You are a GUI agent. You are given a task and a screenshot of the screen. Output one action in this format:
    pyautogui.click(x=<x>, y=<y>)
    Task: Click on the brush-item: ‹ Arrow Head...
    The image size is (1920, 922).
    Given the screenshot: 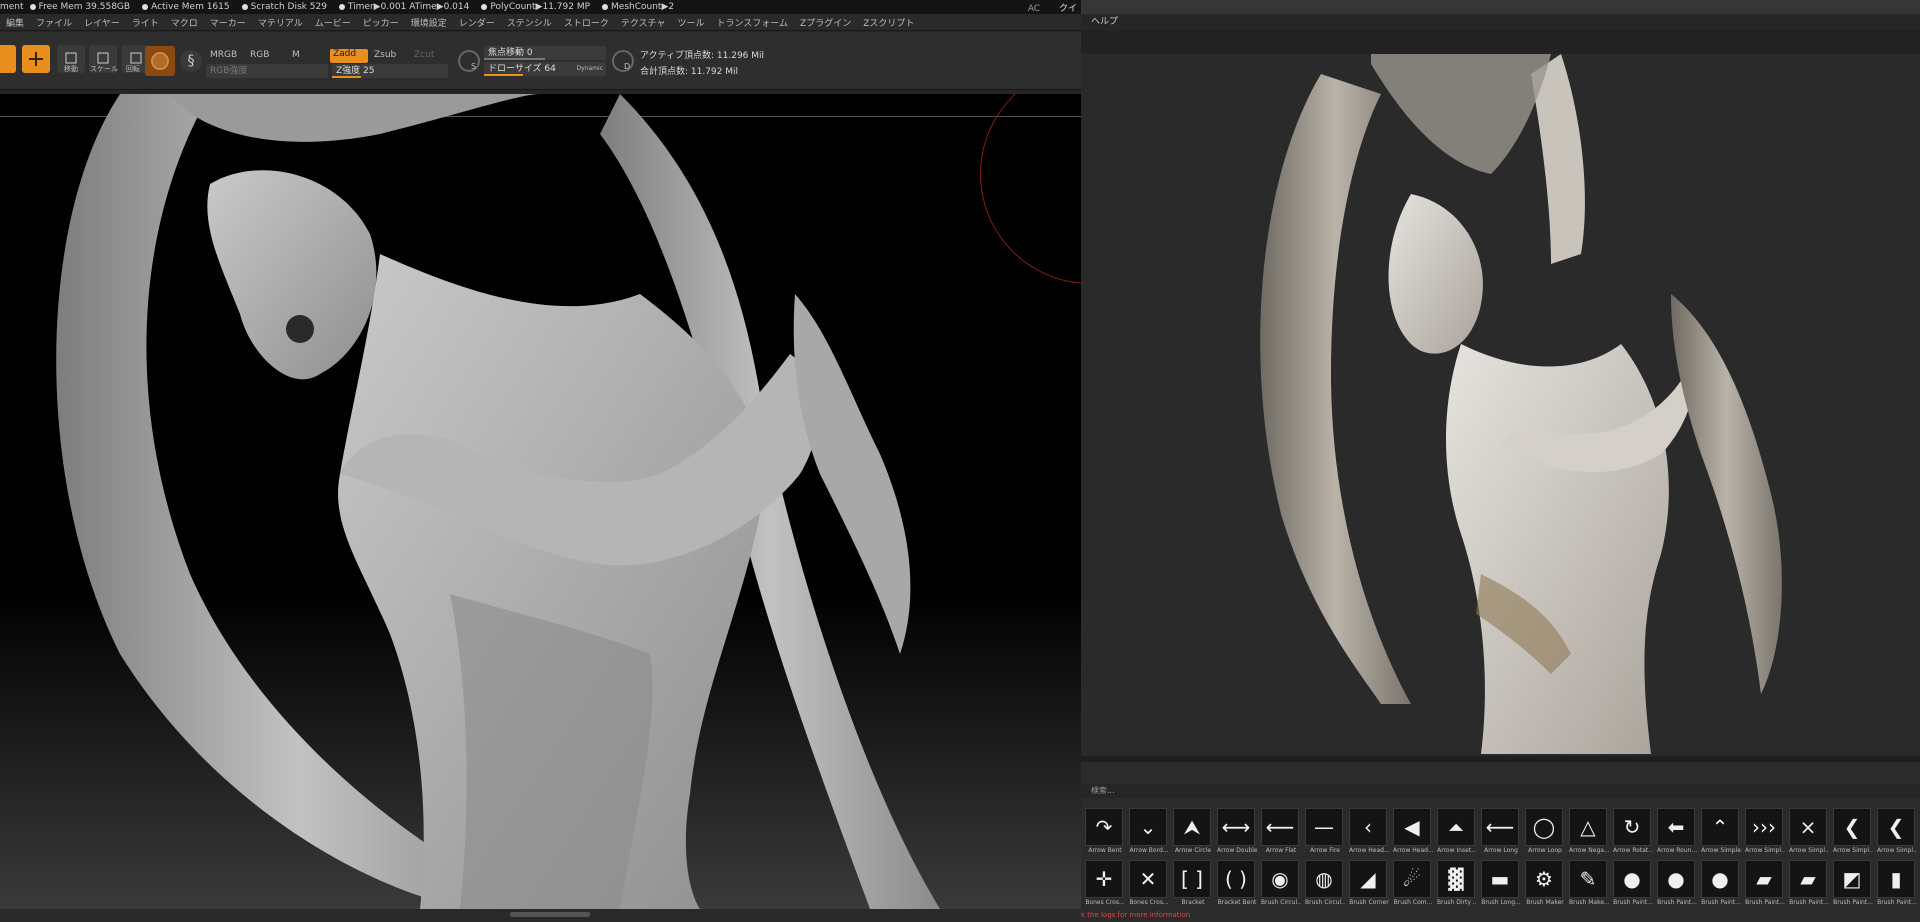 What is the action you would take?
    pyautogui.click(x=1369, y=833)
    